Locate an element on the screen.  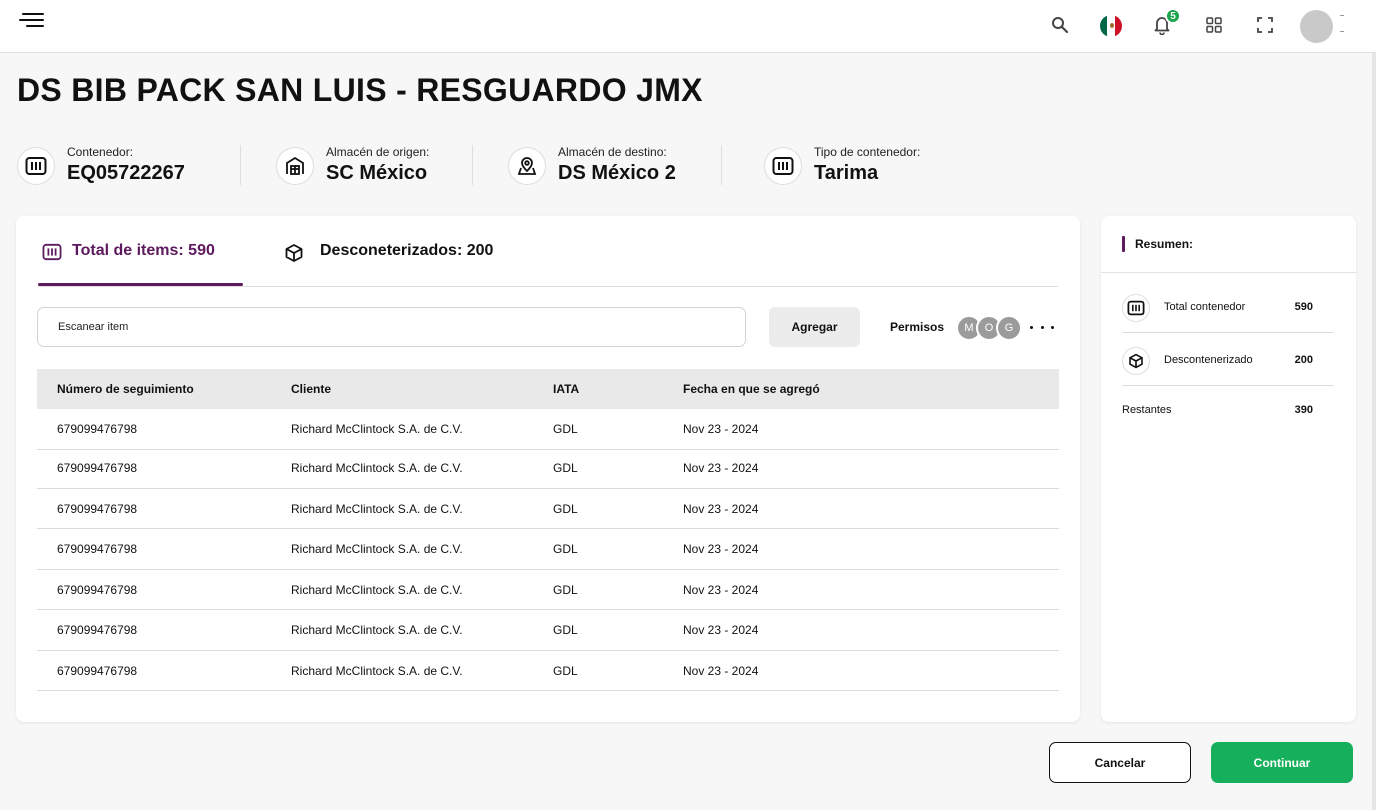
user-menu-caret-icon is located at coordinates (1342, 24).